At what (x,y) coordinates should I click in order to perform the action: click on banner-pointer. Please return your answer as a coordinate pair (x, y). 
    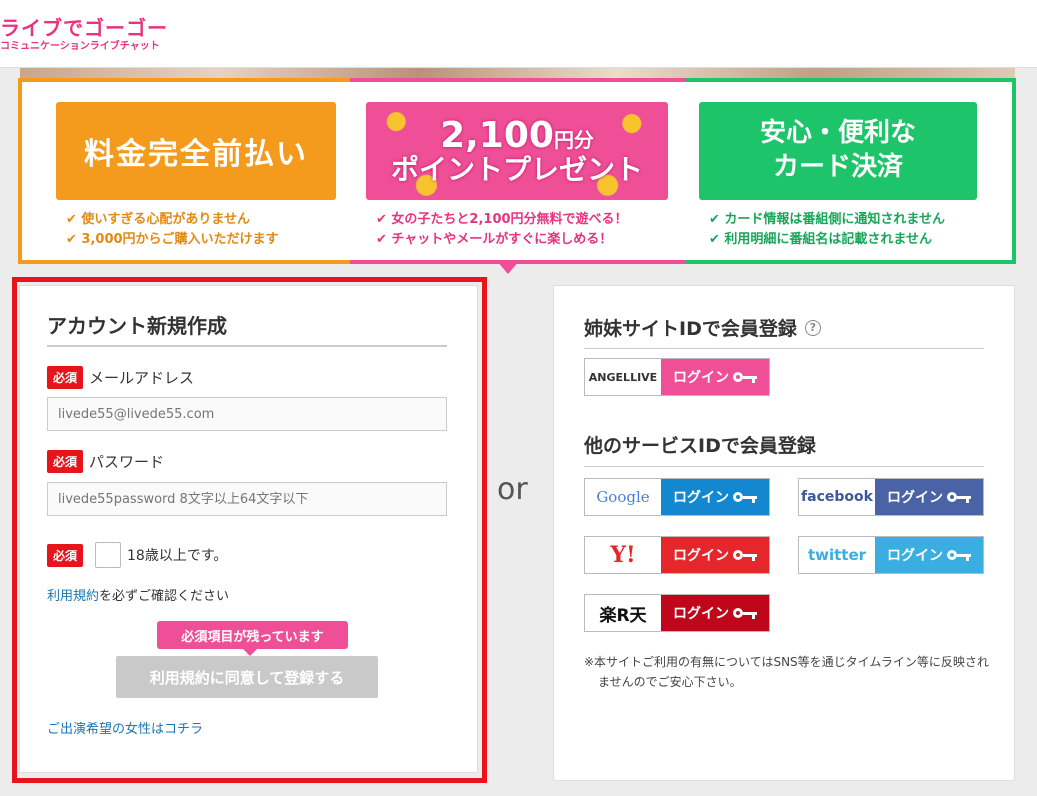
    Looking at the image, I should click on (508, 267).